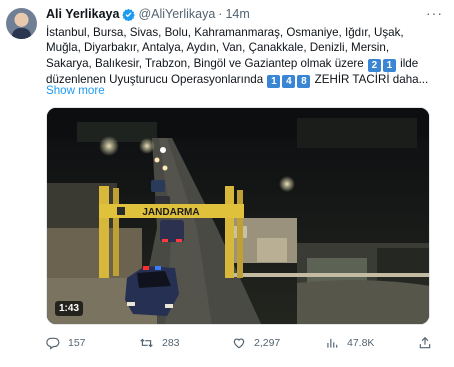 This screenshot has width=454, height=367. What do you see at coordinates (82, 14) in the screenshot?
I see `author-name: Ali Yerlikaya` at bounding box center [82, 14].